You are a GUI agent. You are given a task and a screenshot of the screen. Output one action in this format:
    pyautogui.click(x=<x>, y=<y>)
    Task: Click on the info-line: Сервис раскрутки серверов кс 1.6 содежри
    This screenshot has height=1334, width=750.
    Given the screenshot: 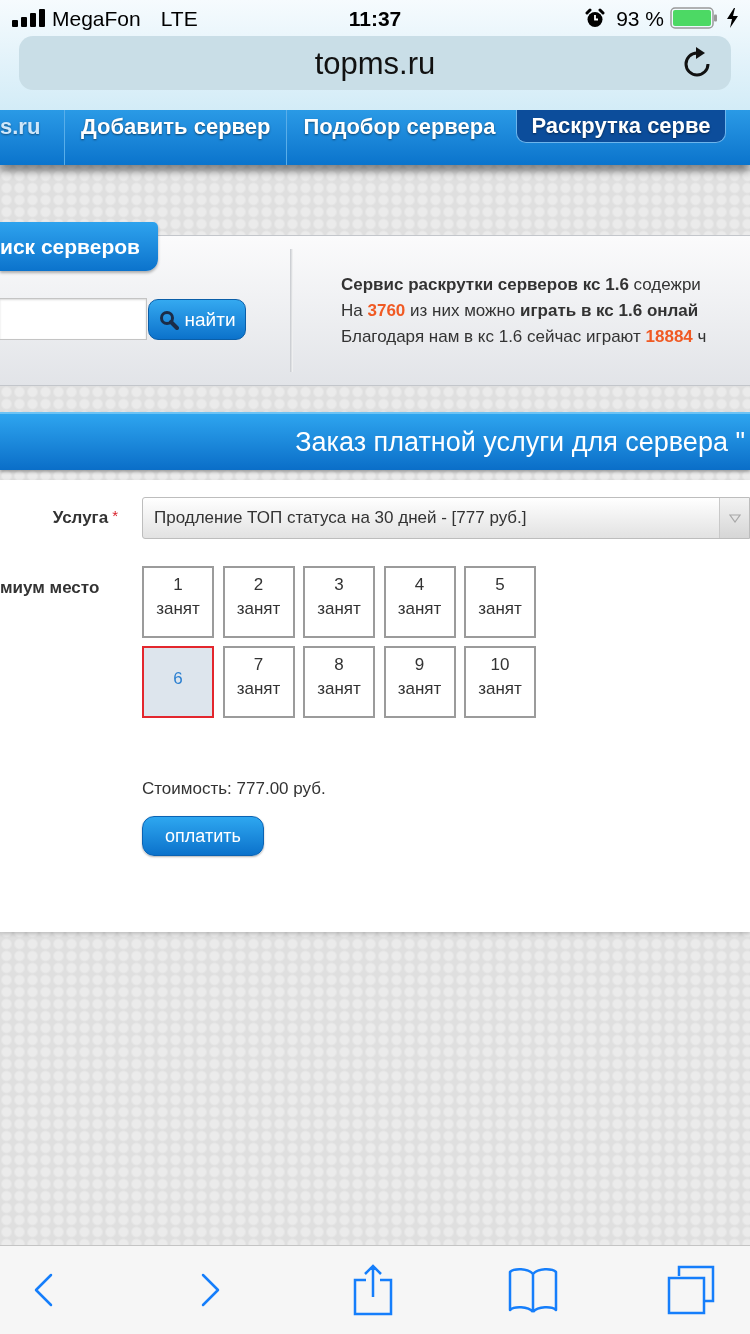 What is the action you would take?
    pyautogui.click(x=521, y=285)
    